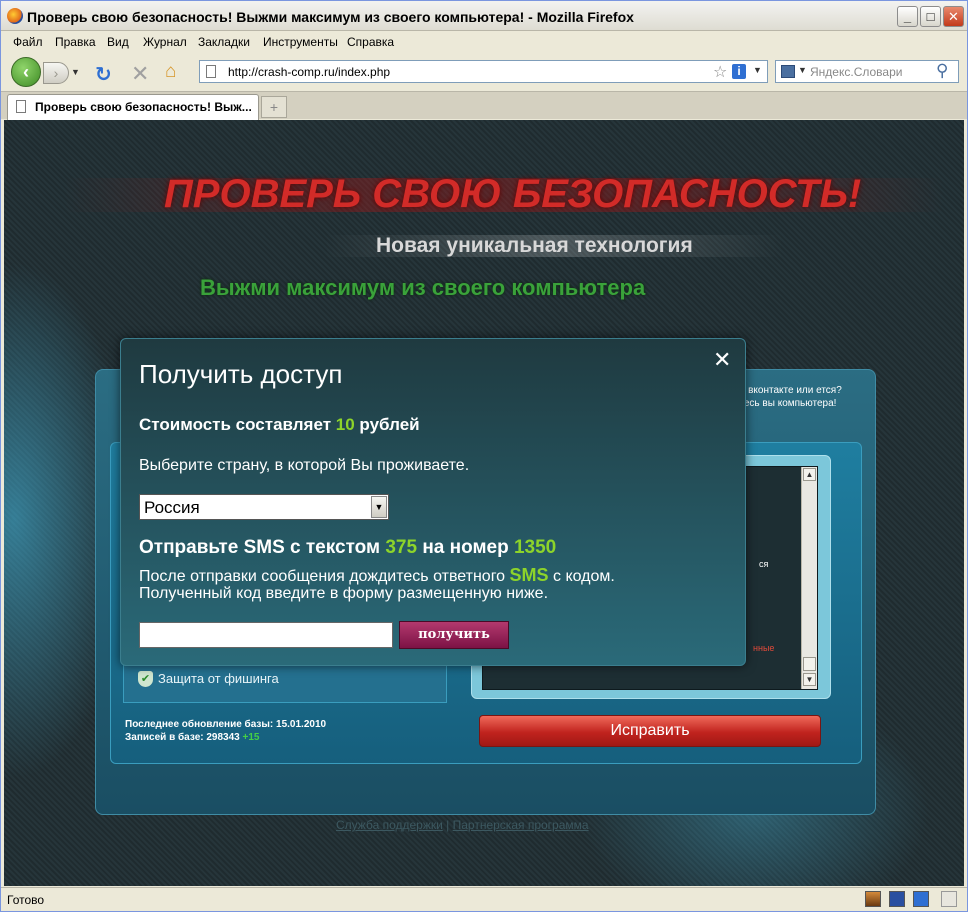  Describe the element at coordinates (897, 899) in the screenshot. I see `fvd-icon` at that location.